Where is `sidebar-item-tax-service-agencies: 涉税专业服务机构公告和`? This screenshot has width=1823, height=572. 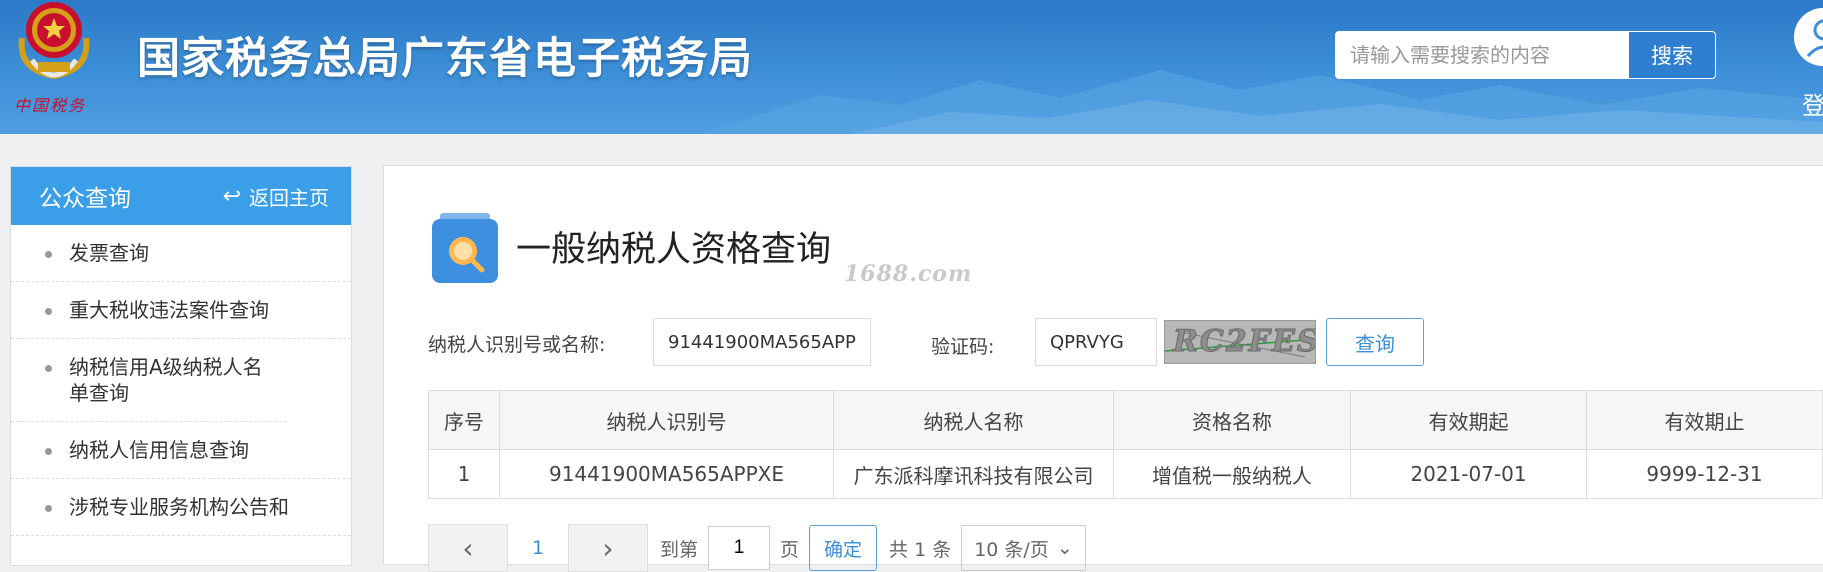
sidebar-item-tax-service-agencies: 涉税专业服务机构公告和 is located at coordinates (181, 507).